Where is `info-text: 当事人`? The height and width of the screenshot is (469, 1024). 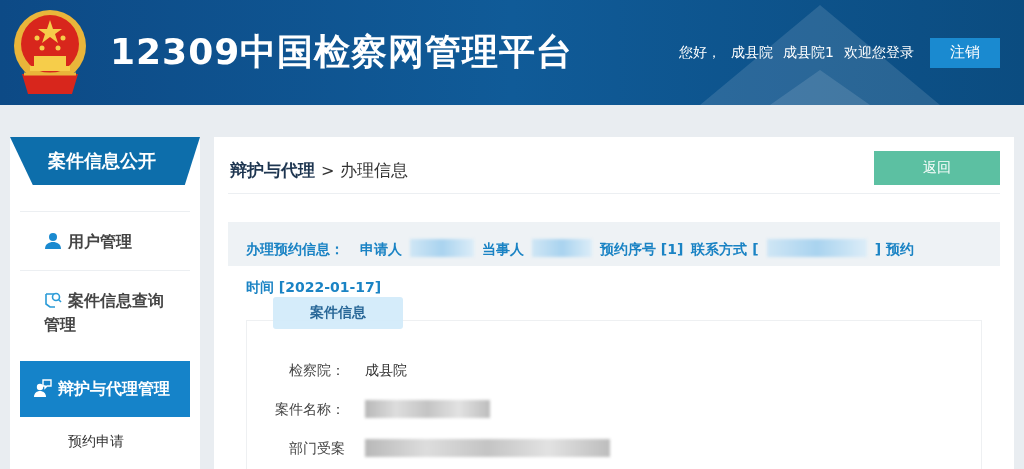
info-text: 当事人 is located at coordinates (503, 249).